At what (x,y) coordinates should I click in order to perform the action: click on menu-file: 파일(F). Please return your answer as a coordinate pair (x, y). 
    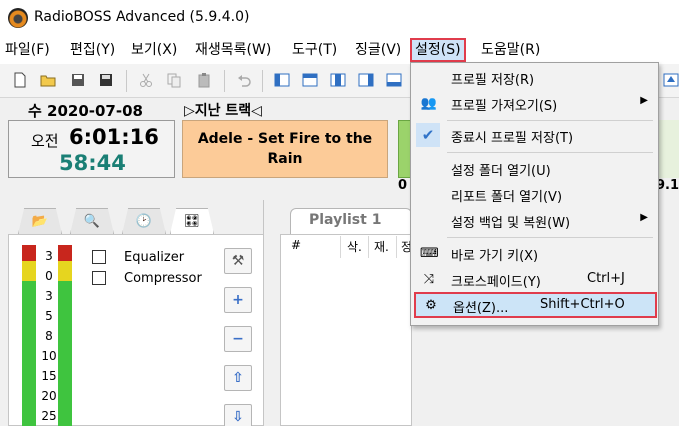
    Looking at the image, I should click on (27, 50).